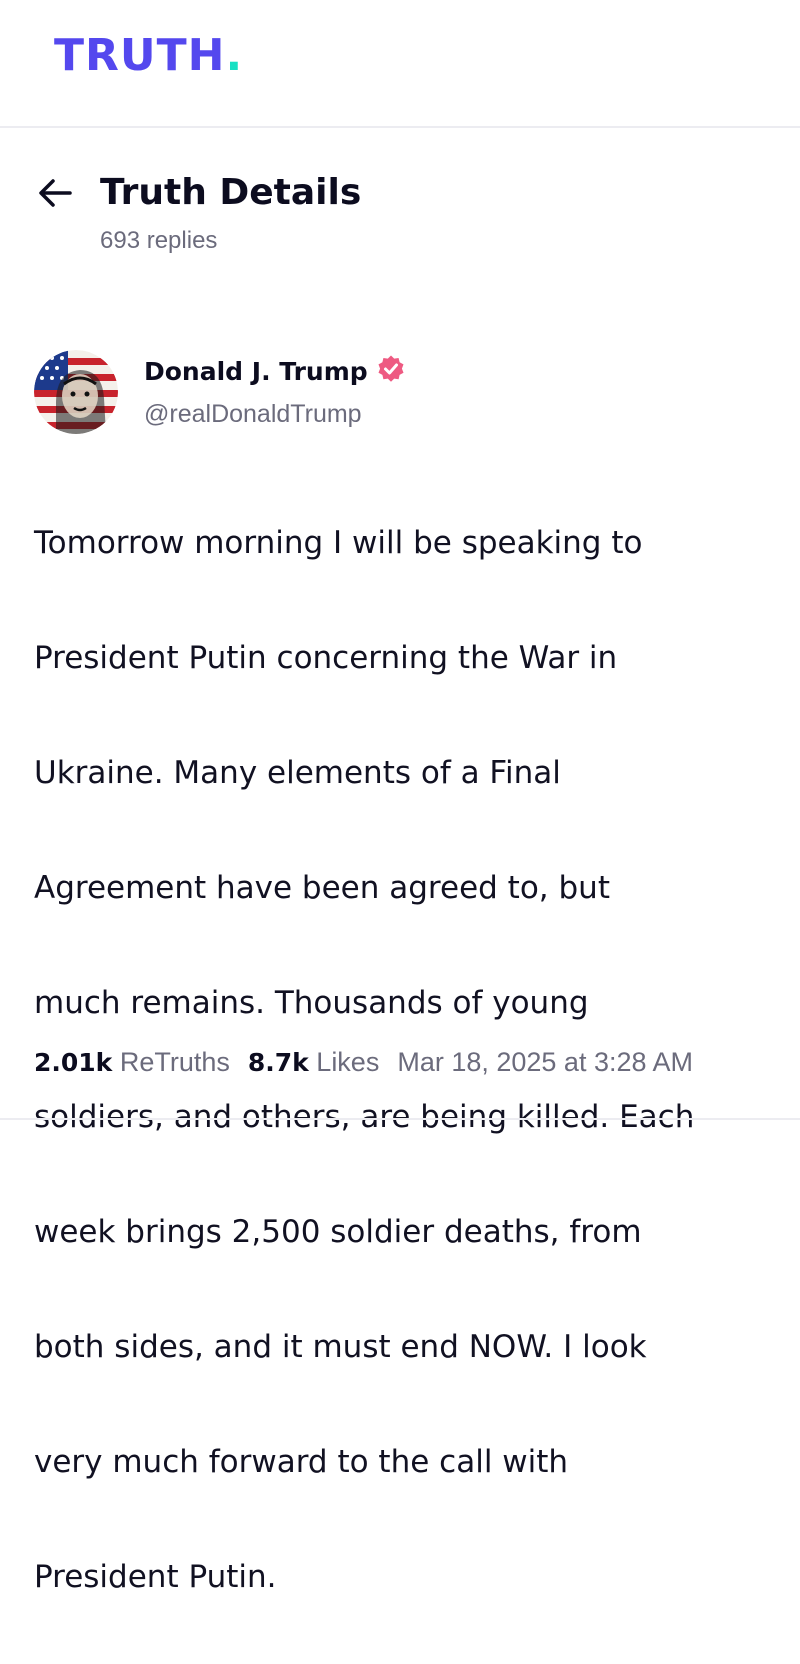 Image resolution: width=800 pixels, height=1664 pixels. Describe the element at coordinates (391, 373) in the screenshot. I see `verified-badge-icon` at that location.